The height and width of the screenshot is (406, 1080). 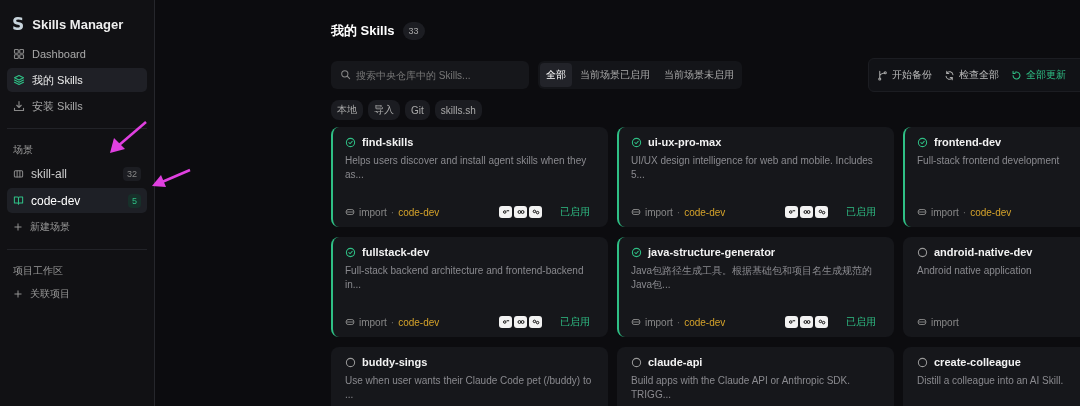 I want to click on skill-card: frontend-dev Full-stack frontend development import · code-dev, so click(x=991, y=177).